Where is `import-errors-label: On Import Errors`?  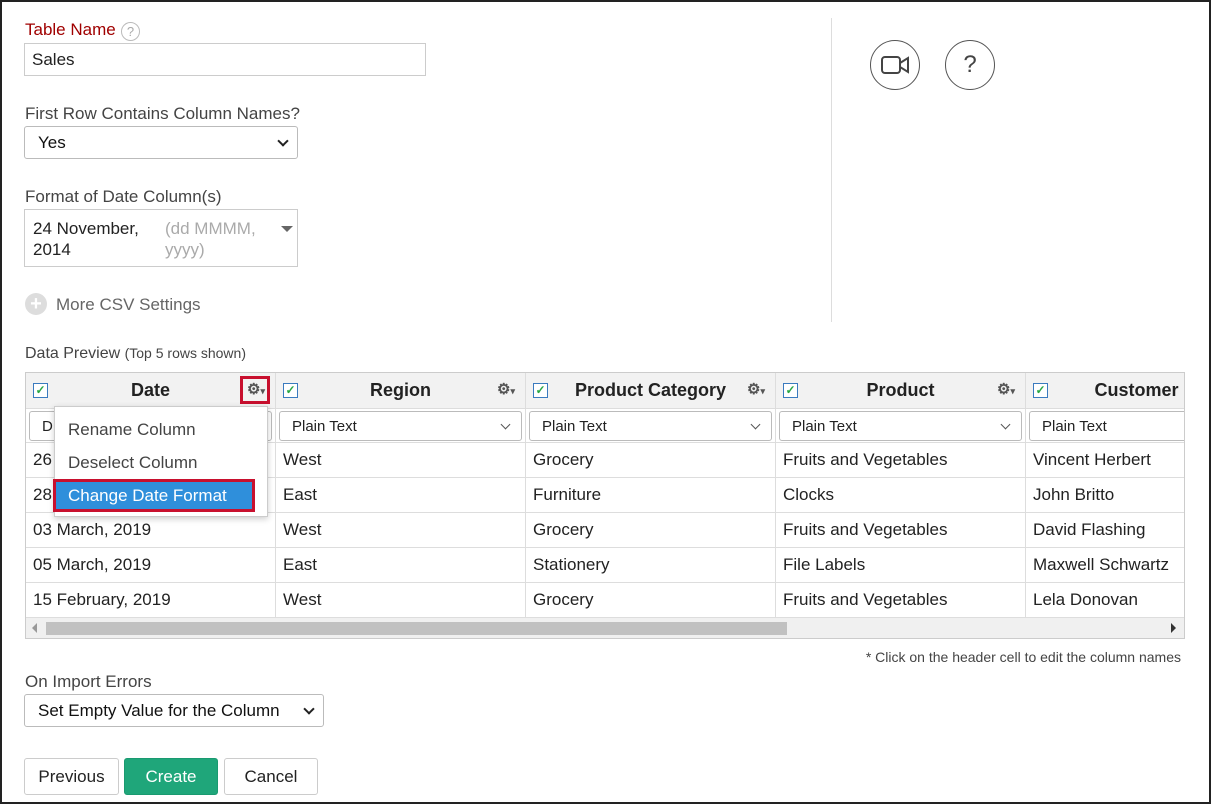 import-errors-label: On Import Errors is located at coordinates (88, 681).